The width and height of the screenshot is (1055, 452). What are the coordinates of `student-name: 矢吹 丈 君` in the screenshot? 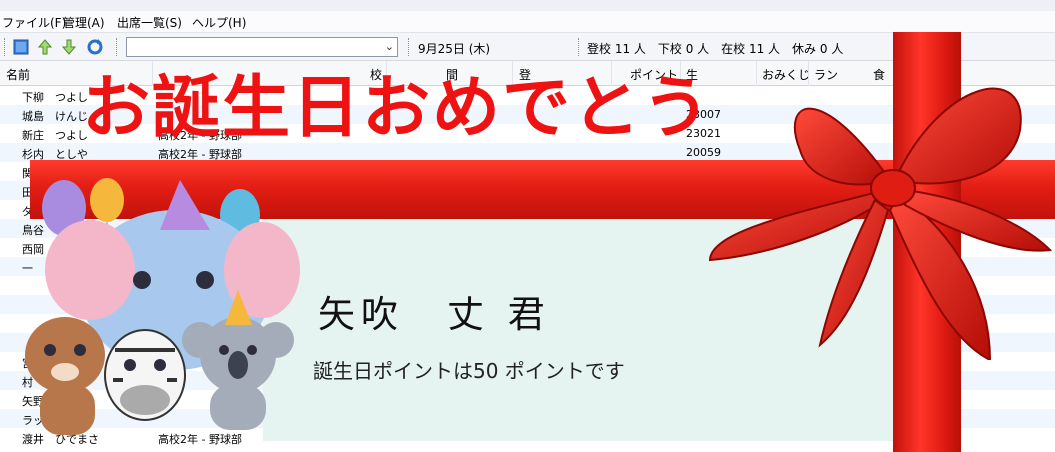 It's located at (434, 314).